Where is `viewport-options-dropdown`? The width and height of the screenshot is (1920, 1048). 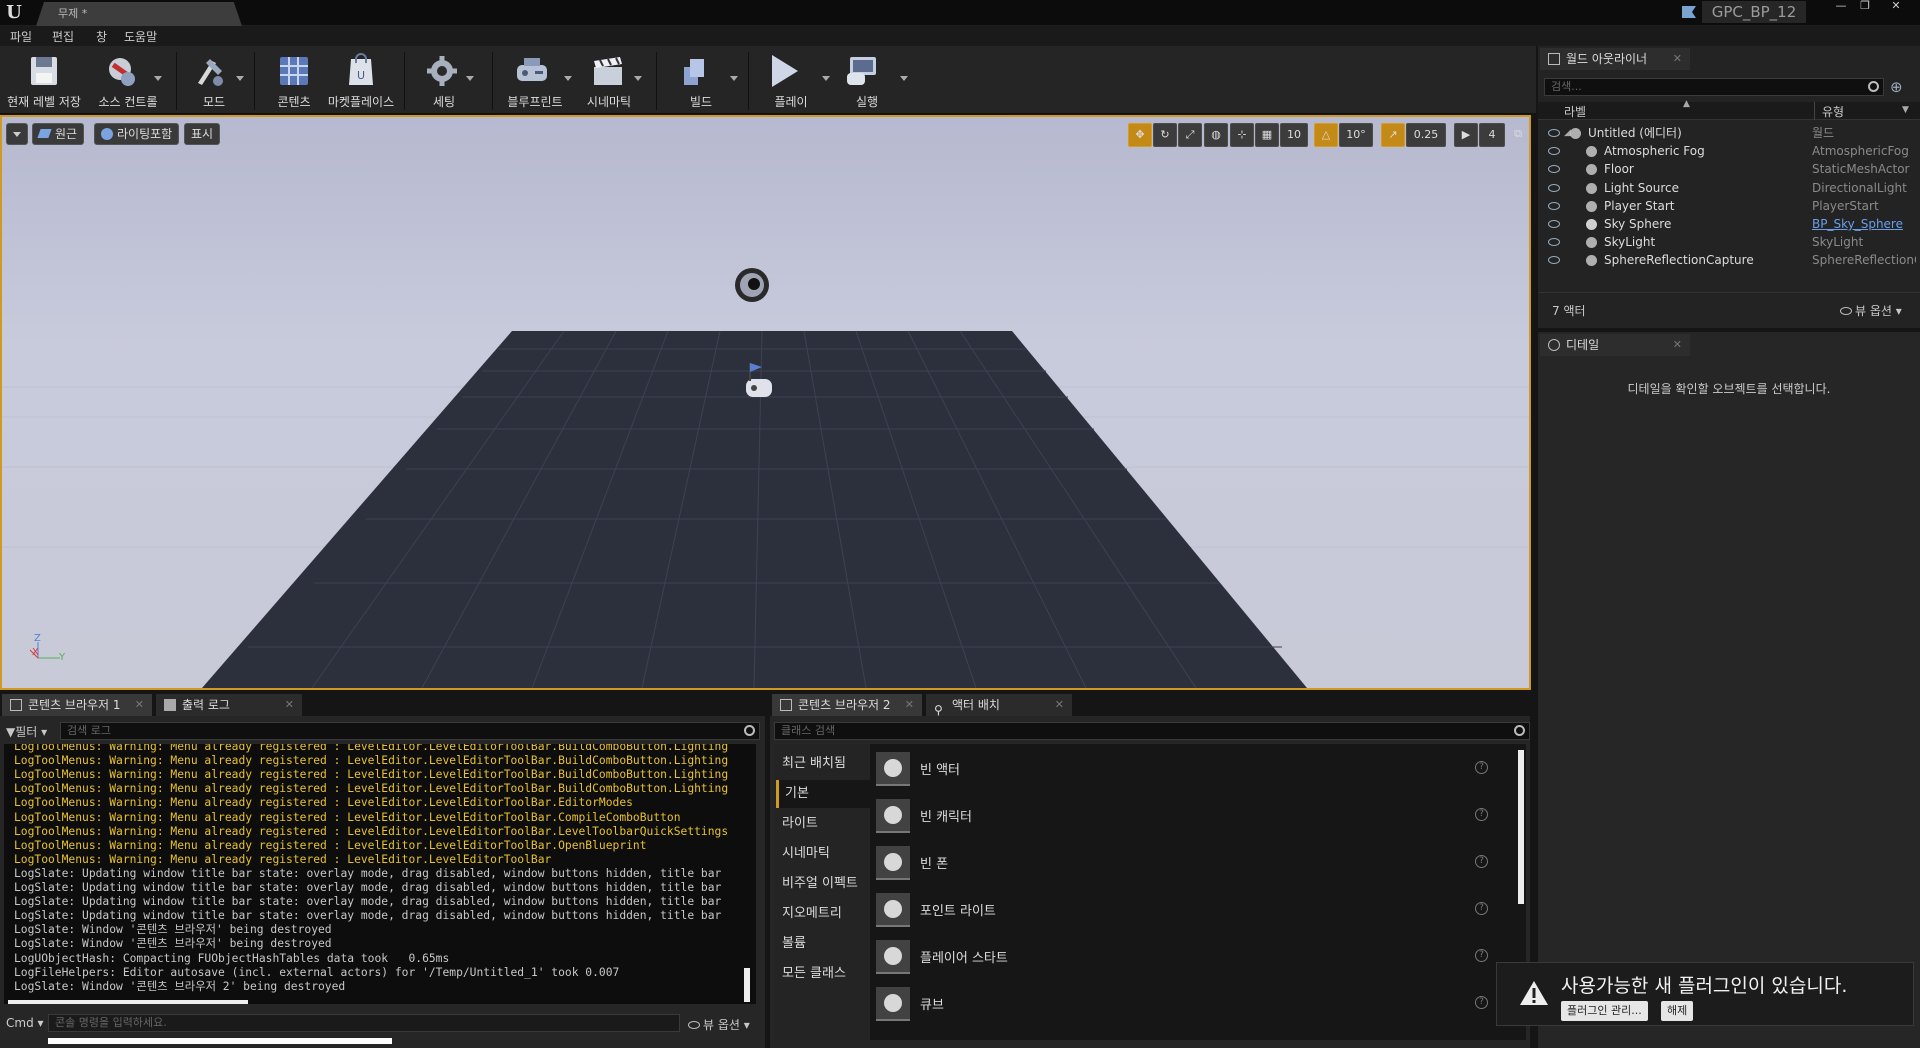 viewport-options-dropdown is located at coordinates (17, 134).